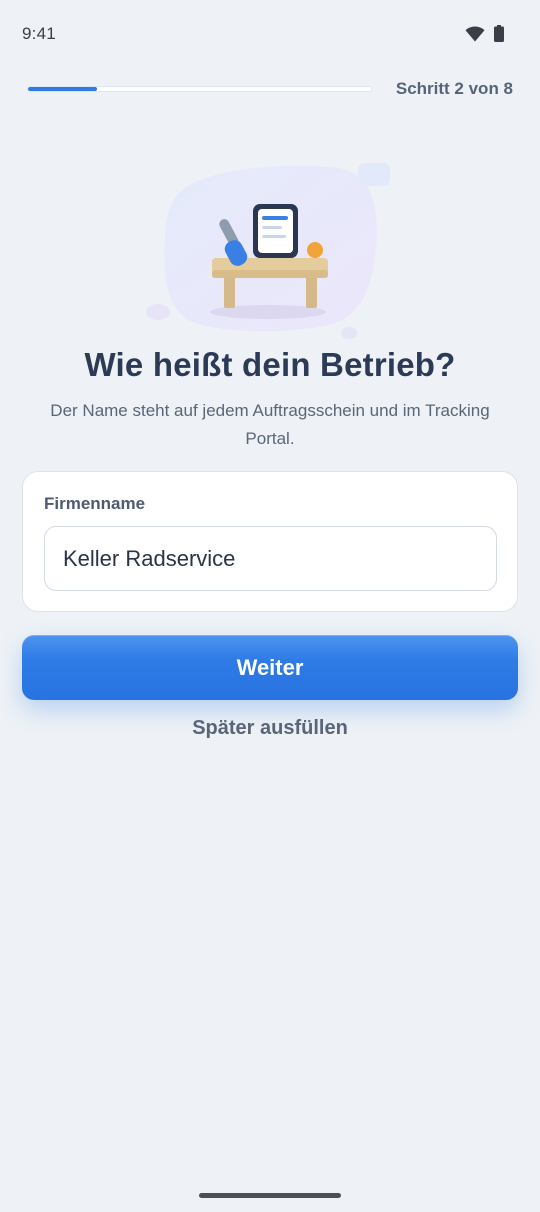  Describe the element at coordinates (475, 33) in the screenshot. I see `wifi-icon` at that location.